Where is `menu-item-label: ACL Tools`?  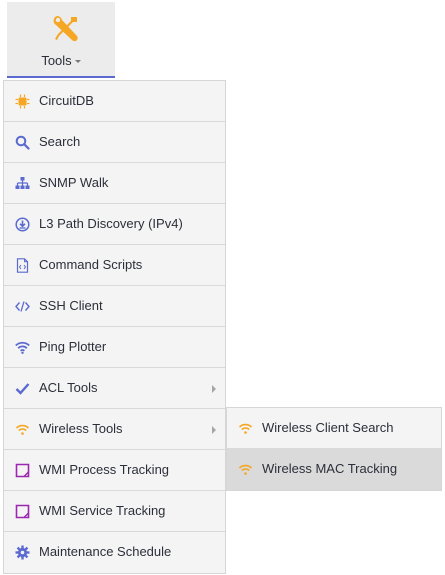
menu-item-label: ACL Tools is located at coordinates (68, 387).